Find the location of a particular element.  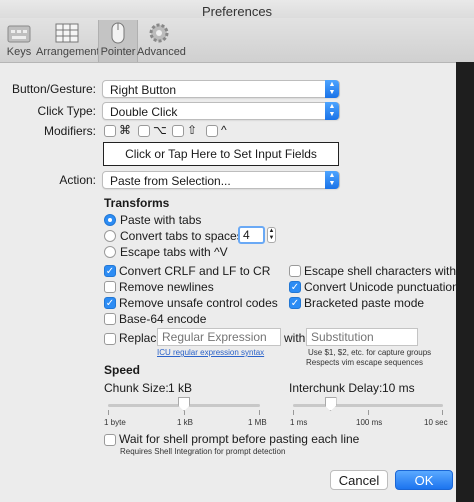

modifier-shift-checkbox is located at coordinates (178, 131).